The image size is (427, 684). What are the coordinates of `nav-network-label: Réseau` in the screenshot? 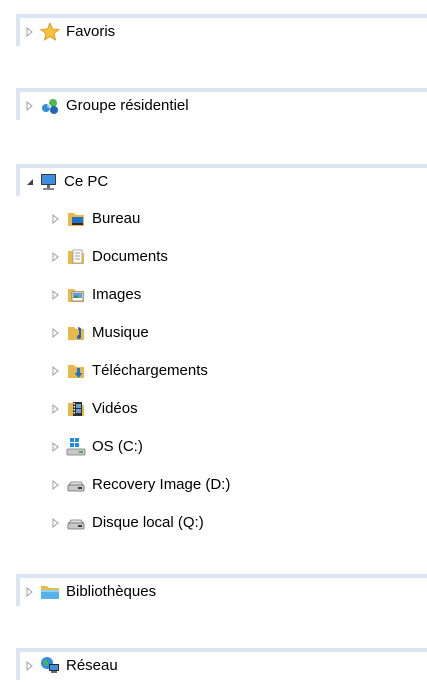 It's located at (92, 665).